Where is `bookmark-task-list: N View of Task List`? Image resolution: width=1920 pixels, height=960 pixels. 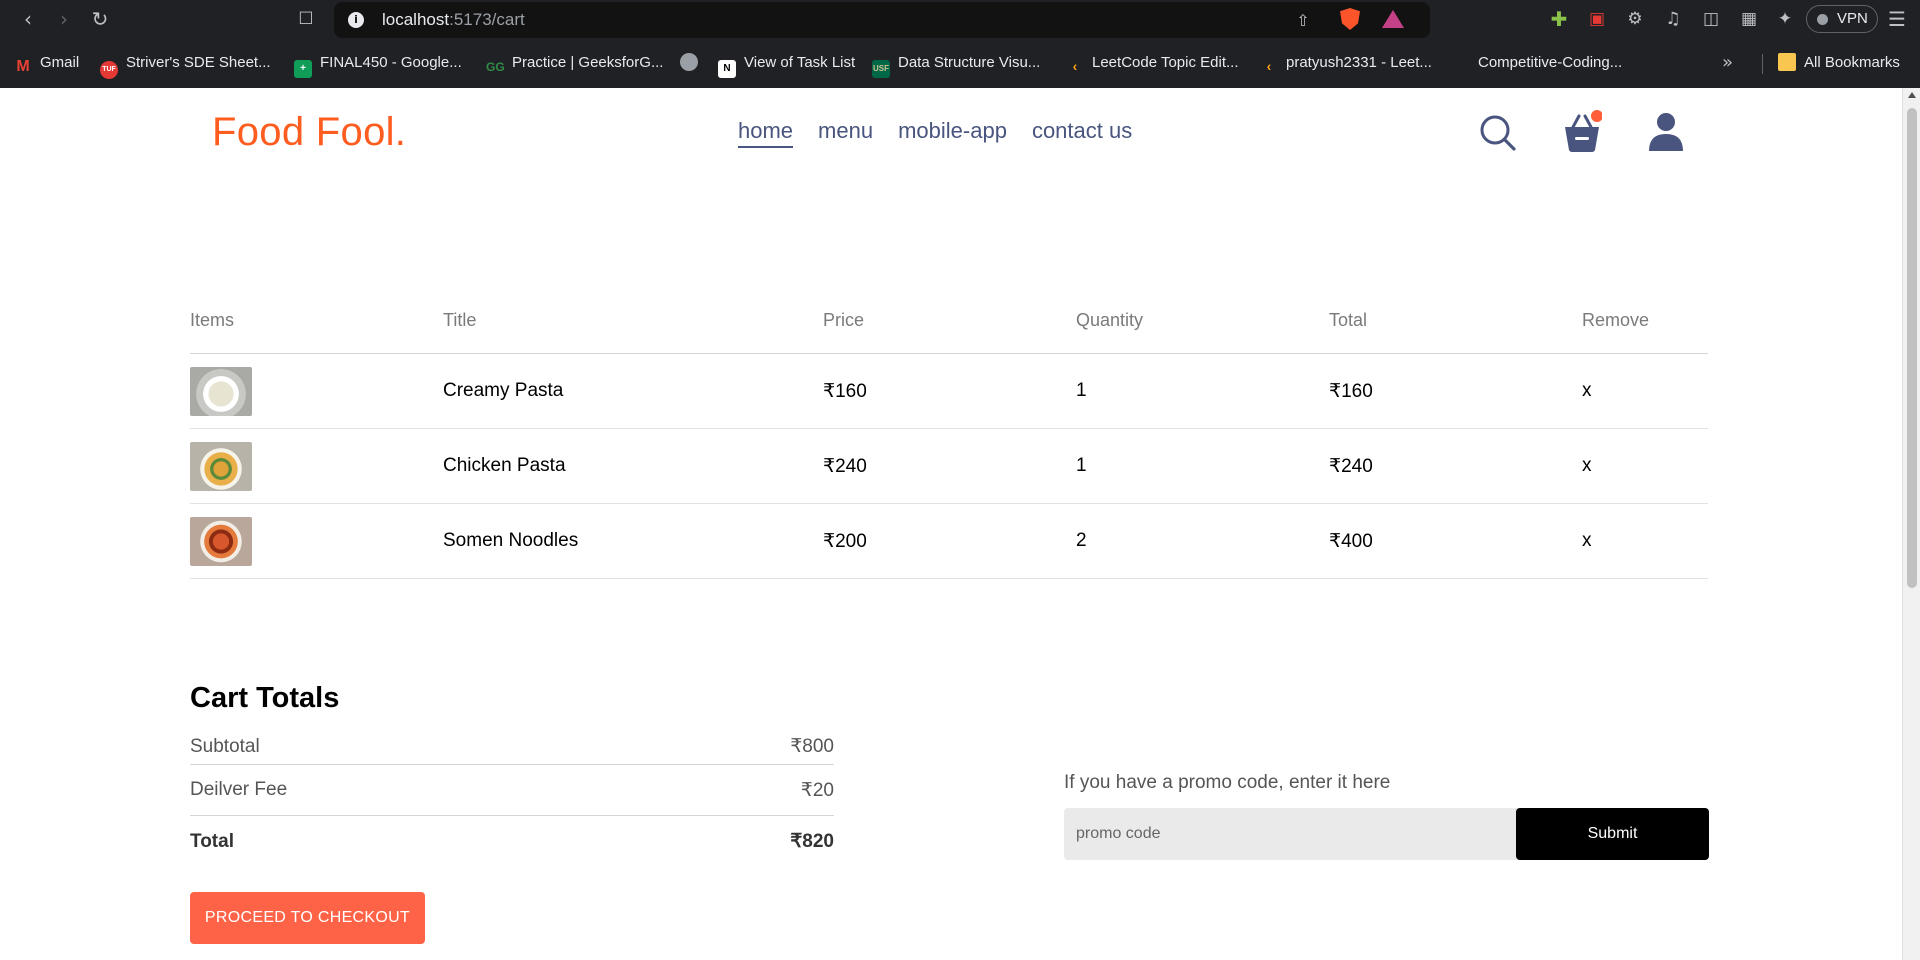
bookmark-task-list: N View of Task List is located at coordinates (786, 65).